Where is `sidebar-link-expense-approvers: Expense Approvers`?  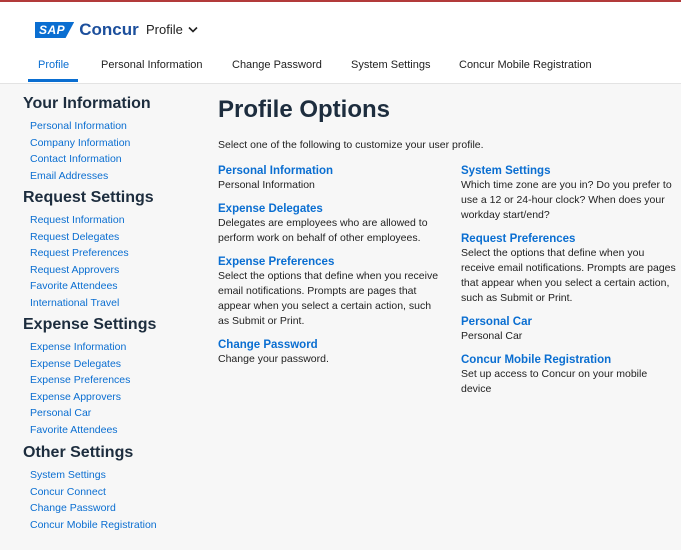
sidebar-link-expense-approvers: Expense Approvers is located at coordinates (116, 397).